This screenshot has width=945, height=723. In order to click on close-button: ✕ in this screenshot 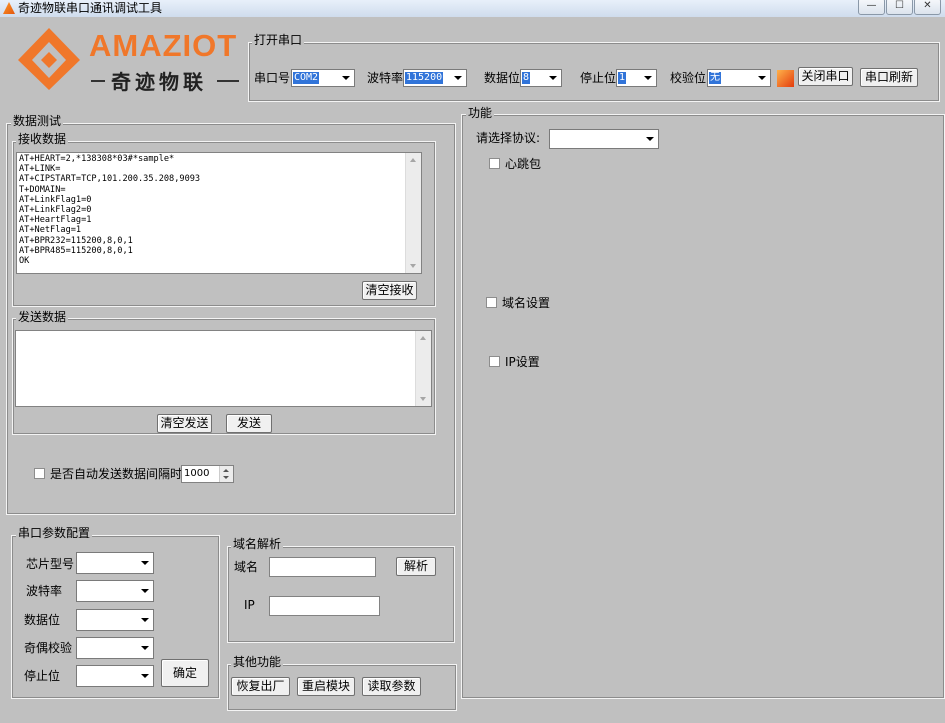, I will do `click(927, 7)`.